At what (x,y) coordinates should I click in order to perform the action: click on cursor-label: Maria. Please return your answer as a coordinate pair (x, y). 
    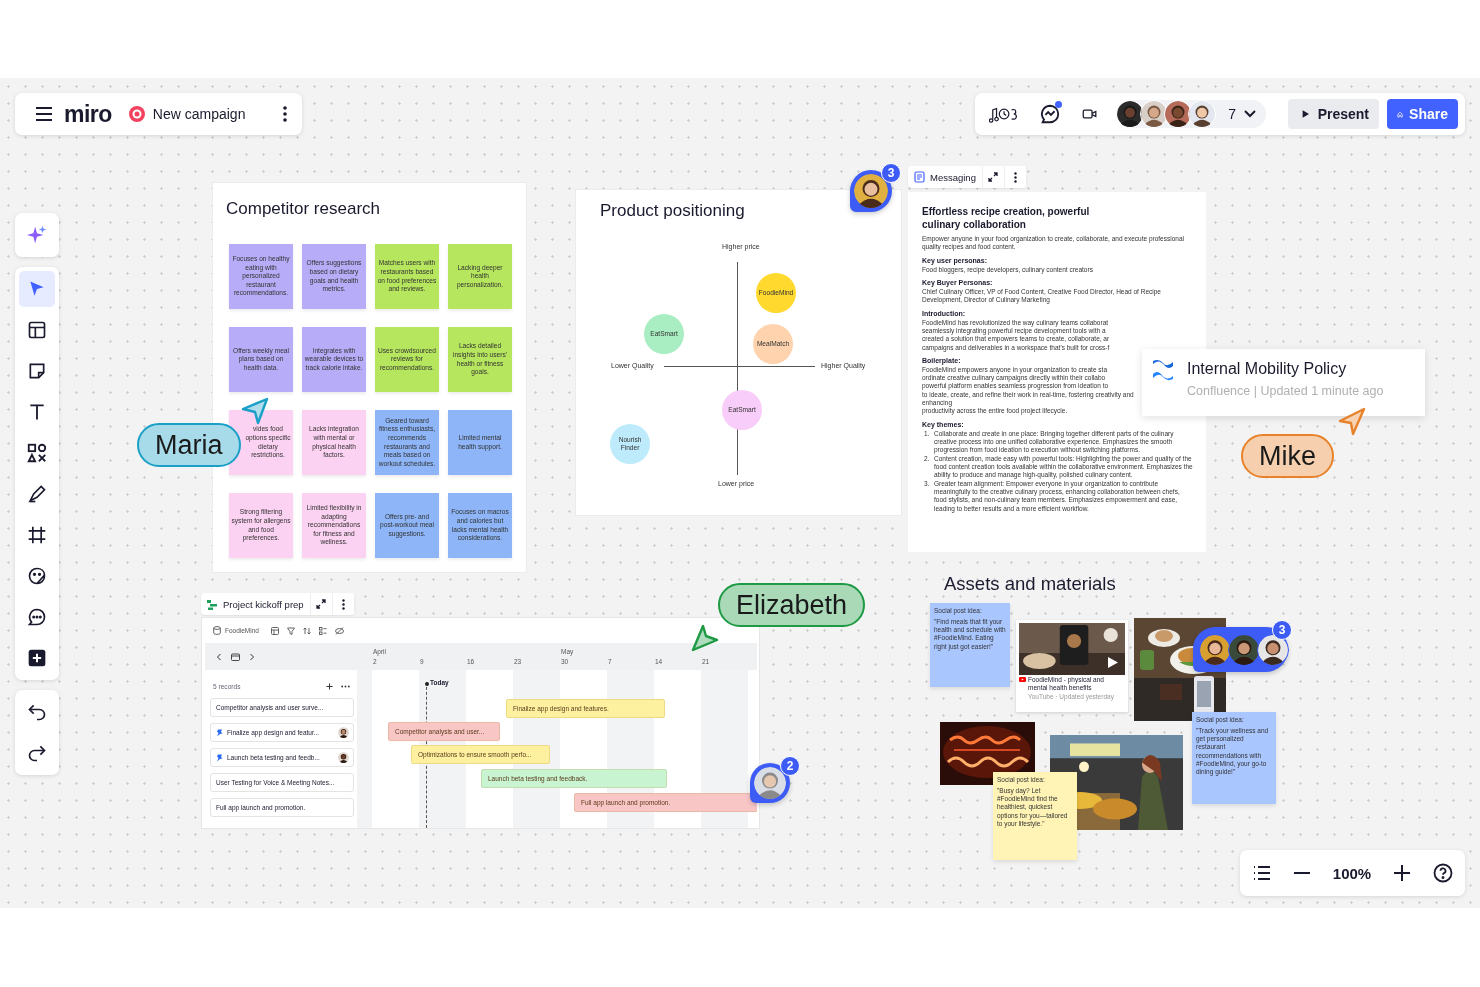
    Looking at the image, I should click on (189, 445).